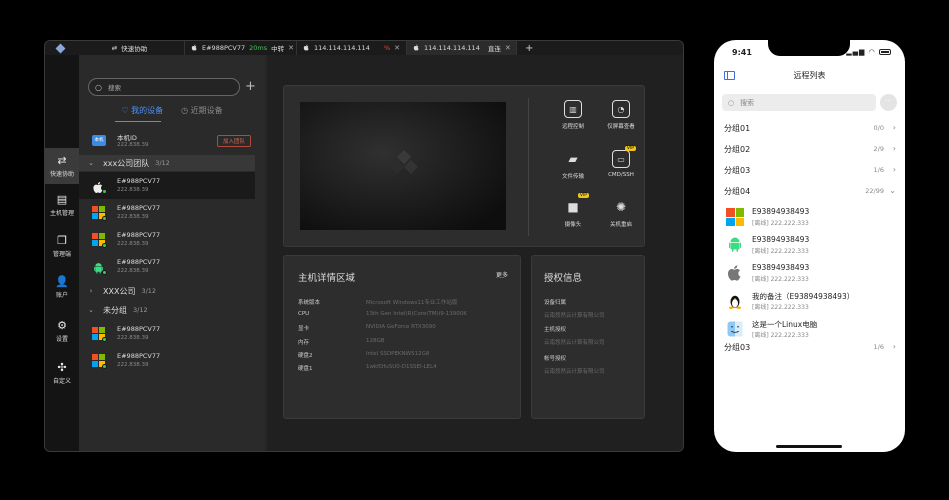 This screenshot has width=949, height=500. What do you see at coordinates (367, 368) in the screenshot?
I see `detail-row: 硬盘1 1wkfDfuSU0-D1SSEI-LEL4` at bounding box center [367, 368].